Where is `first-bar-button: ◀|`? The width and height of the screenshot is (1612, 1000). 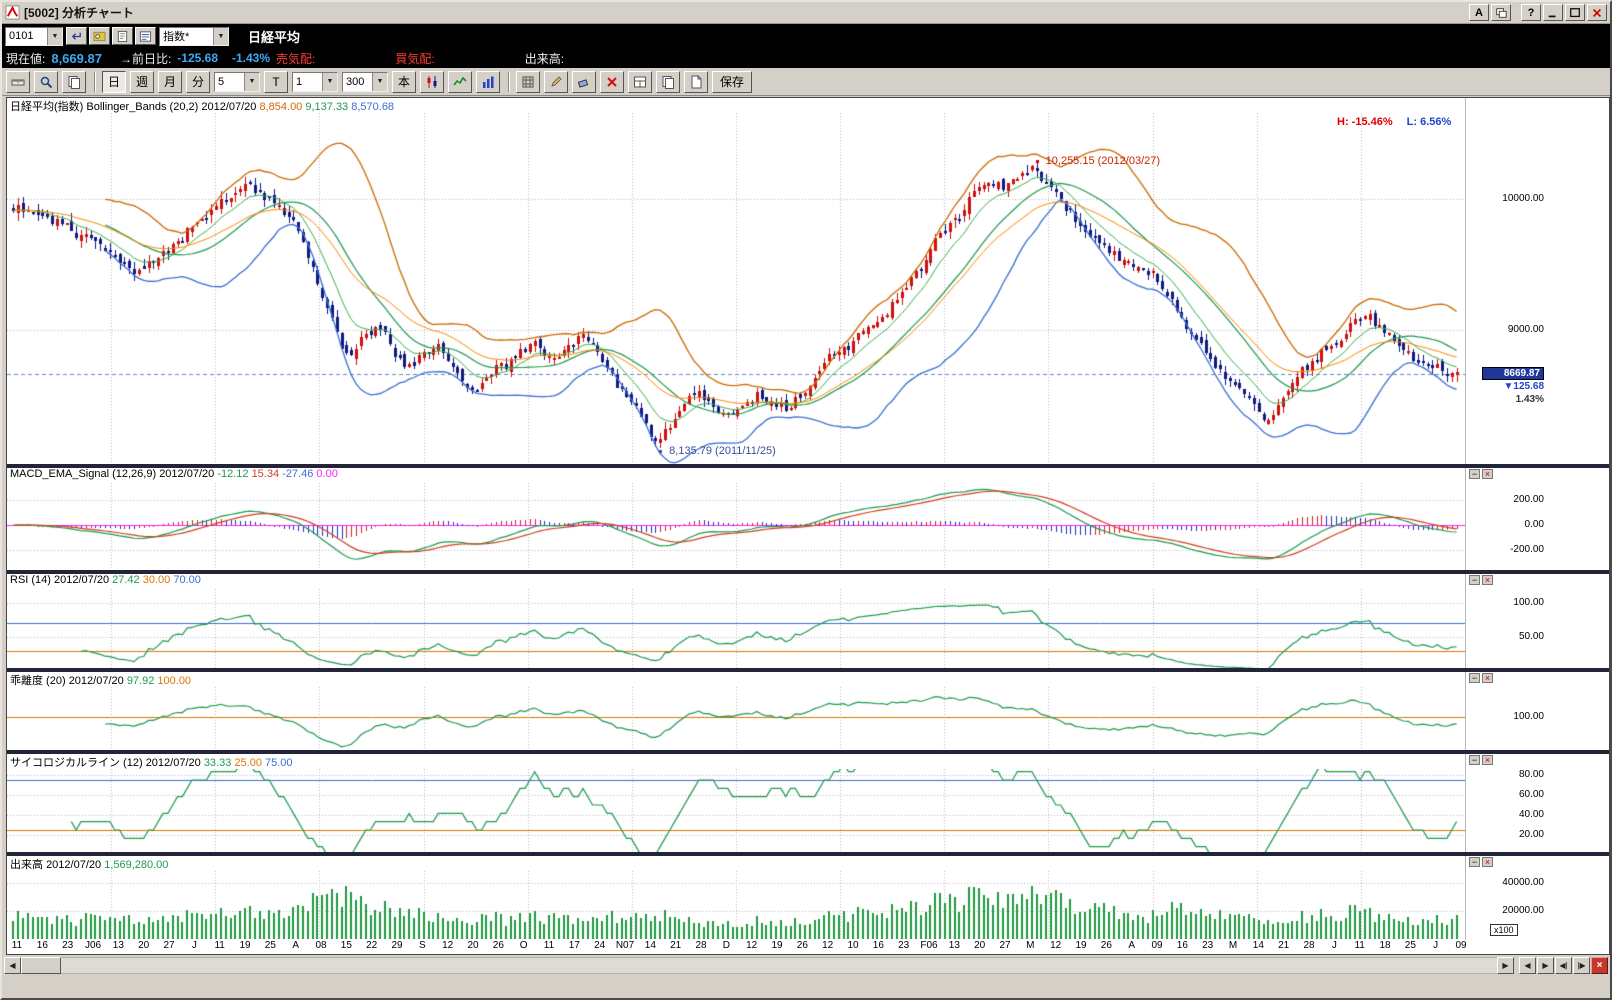
first-bar-button: ◀| is located at coordinates (1563, 965).